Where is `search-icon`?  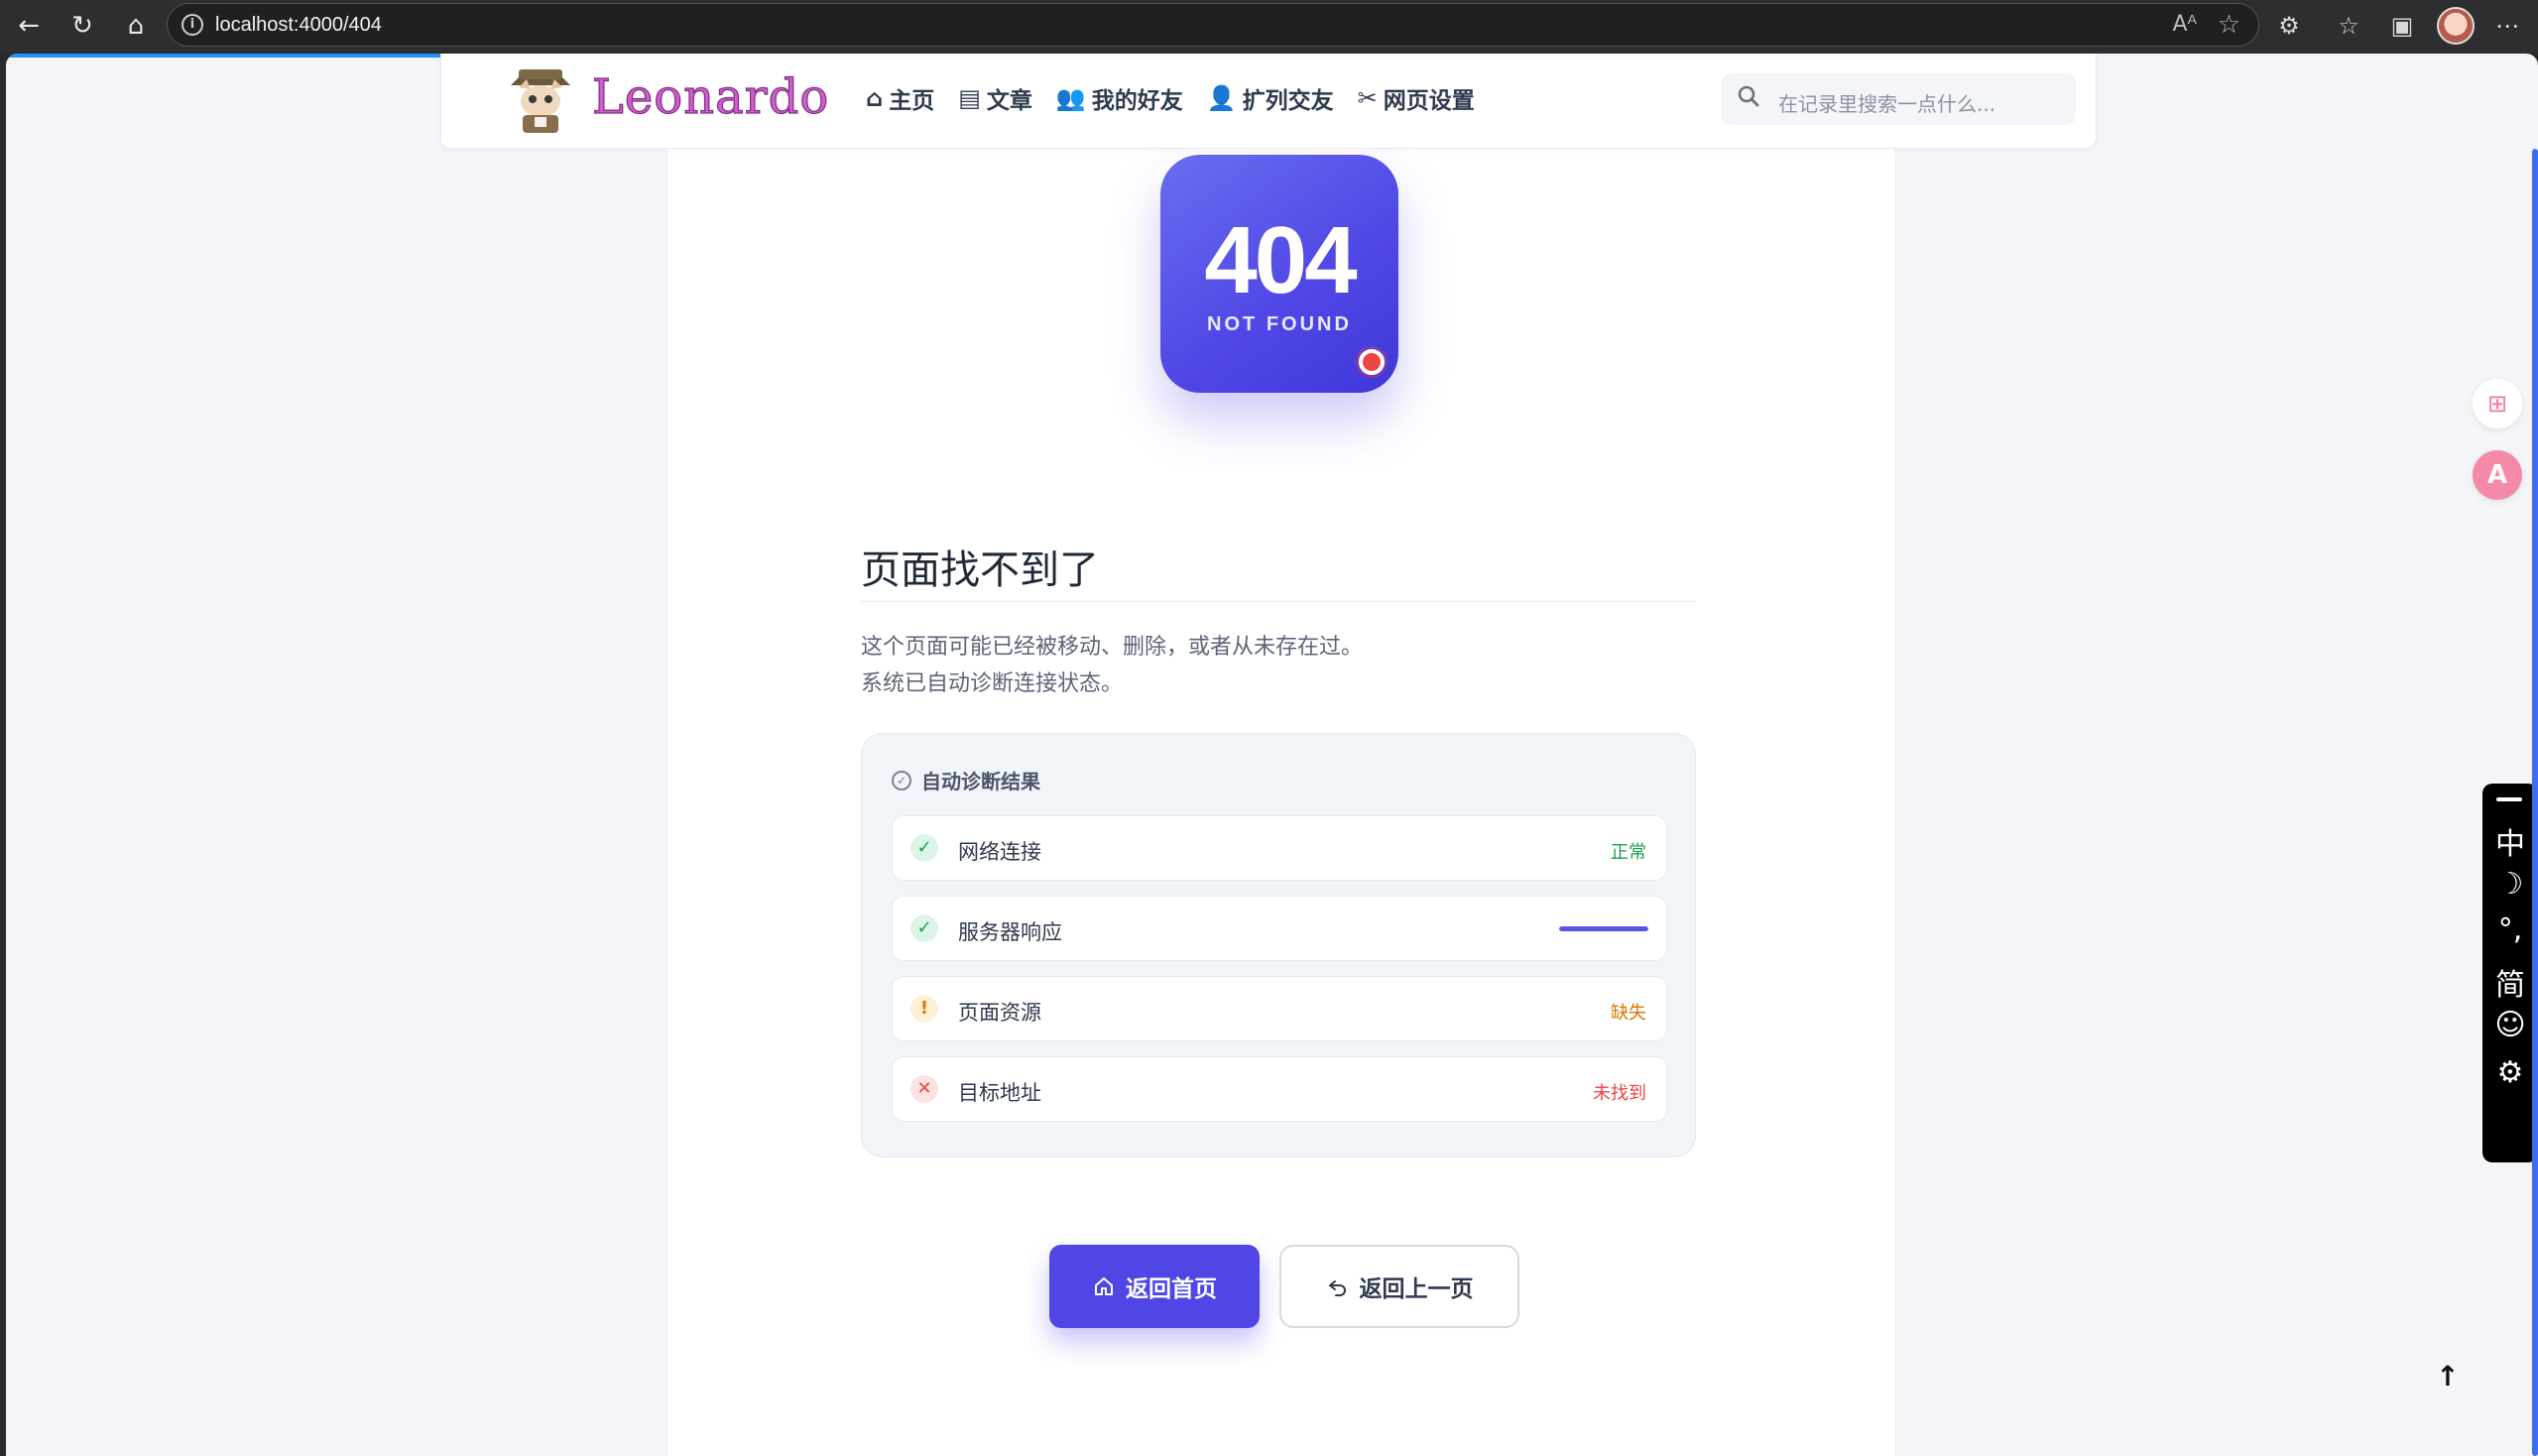
search-icon is located at coordinates (1748, 96).